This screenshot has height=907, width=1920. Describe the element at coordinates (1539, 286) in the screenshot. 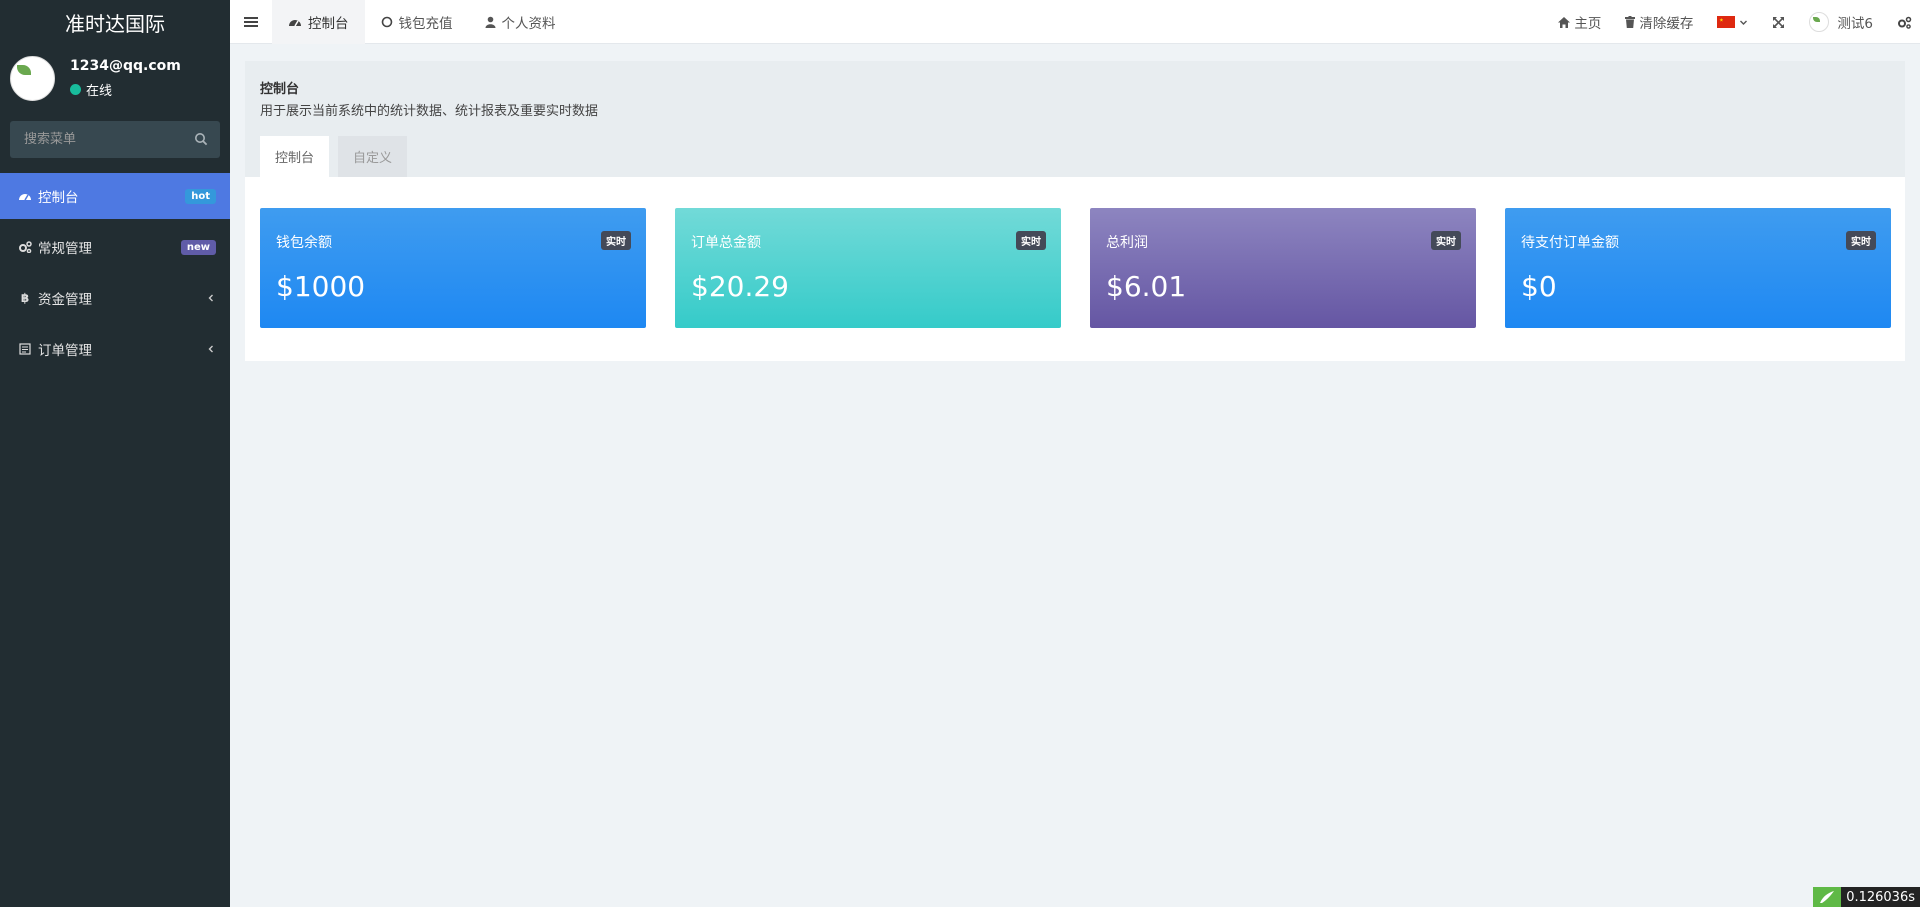

I see `card-value: $0` at that location.